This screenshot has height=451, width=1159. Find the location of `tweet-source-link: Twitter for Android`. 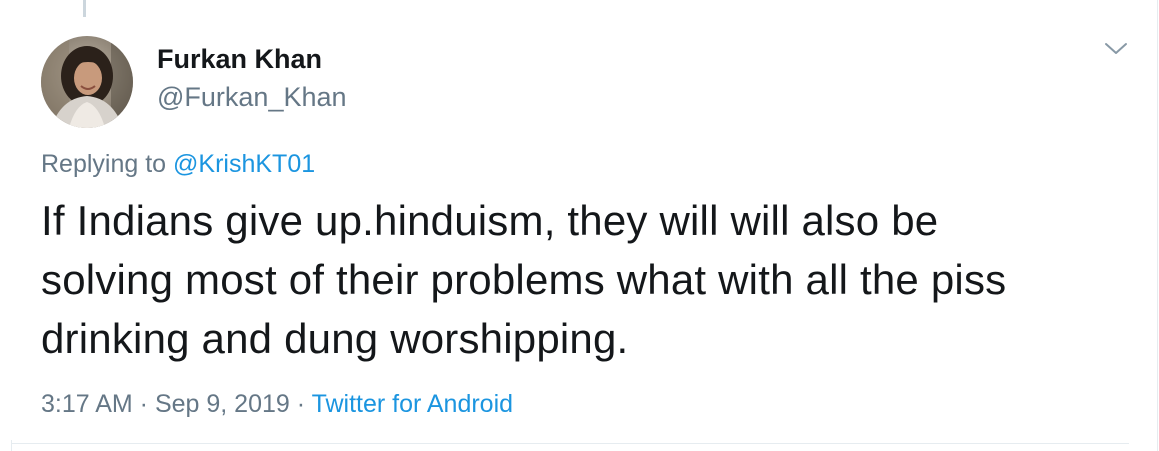

tweet-source-link: Twitter for Android is located at coordinates (412, 404).